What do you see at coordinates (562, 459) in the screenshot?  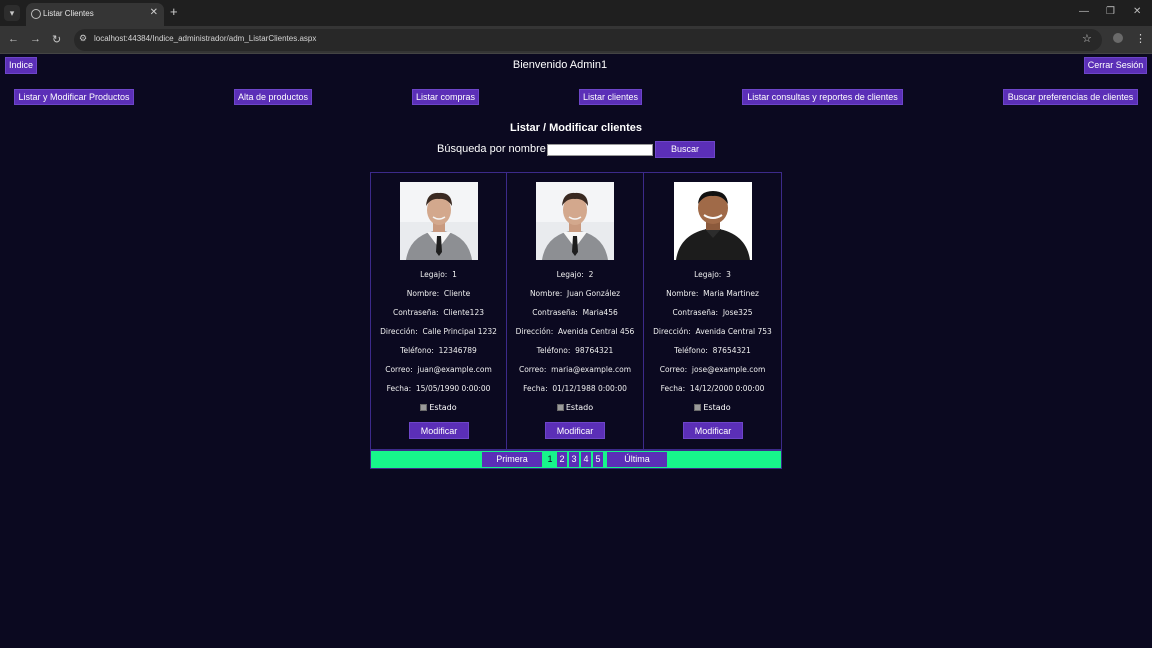 I see `pager-page-button: 2` at bounding box center [562, 459].